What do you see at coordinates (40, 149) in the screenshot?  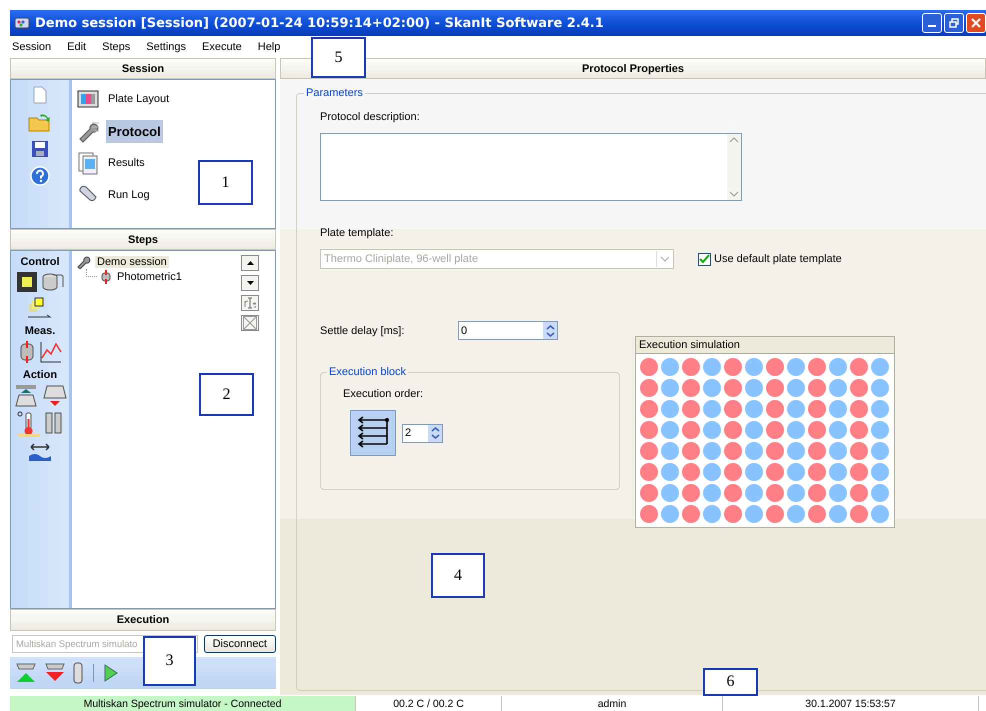 I see `save-icon` at bounding box center [40, 149].